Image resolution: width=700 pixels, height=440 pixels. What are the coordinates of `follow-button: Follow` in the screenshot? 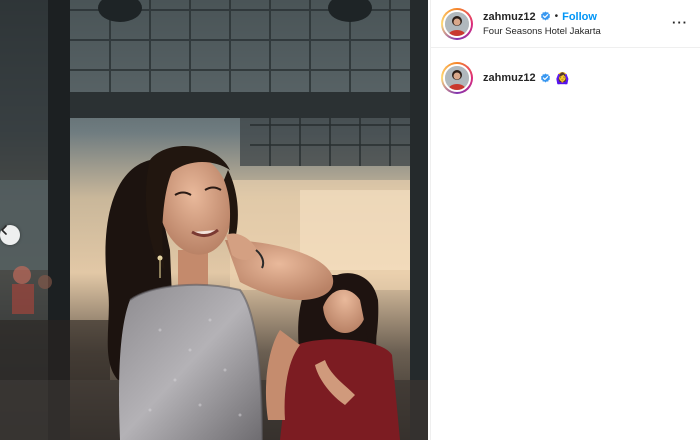 It's located at (579, 17).